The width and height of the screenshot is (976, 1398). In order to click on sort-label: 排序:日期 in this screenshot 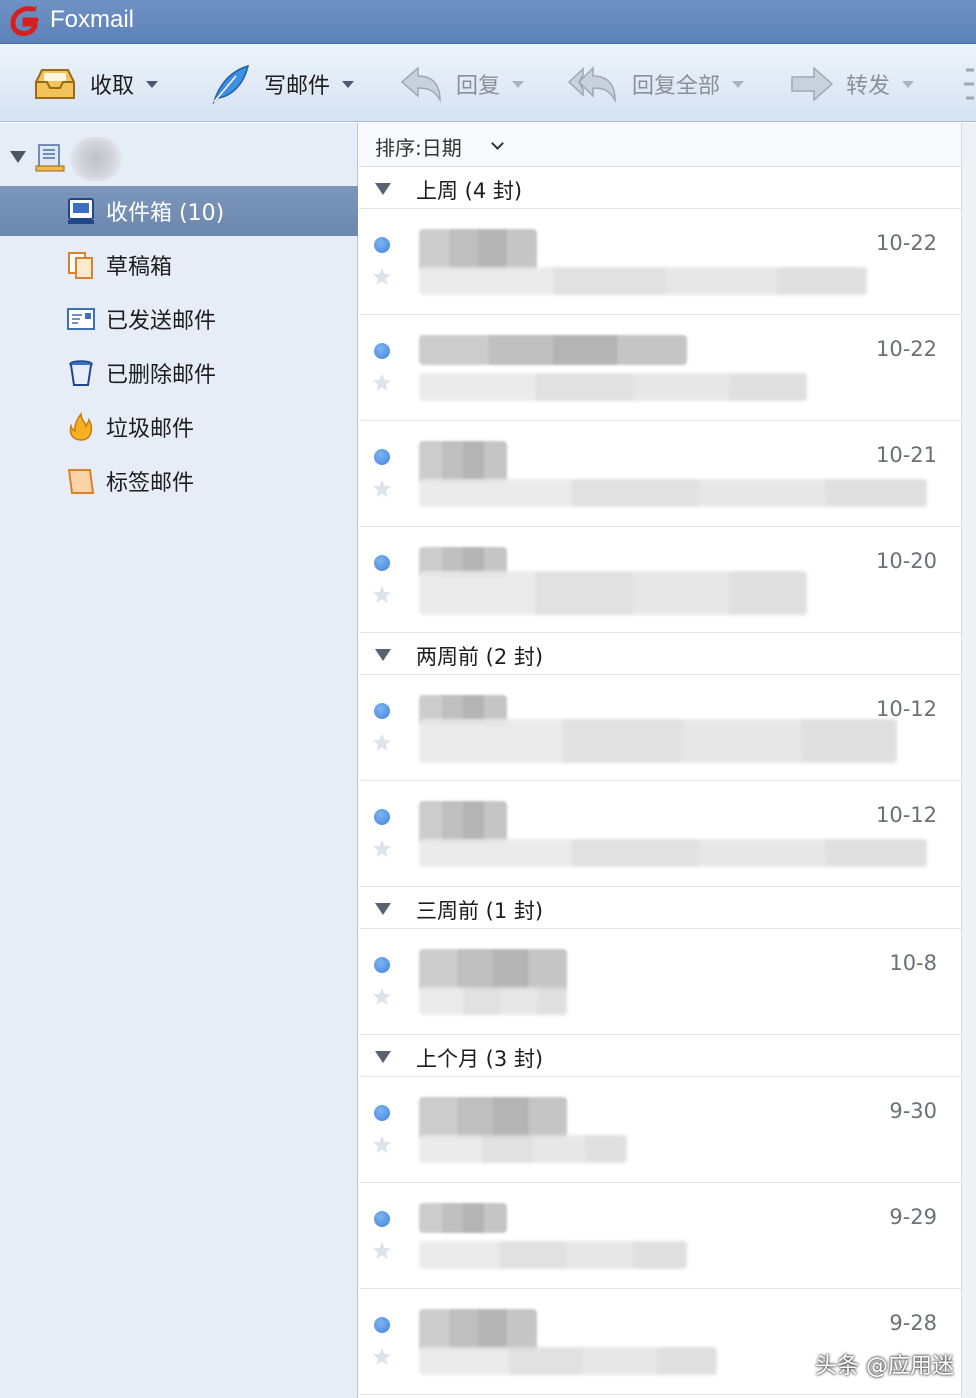, I will do `click(418, 148)`.